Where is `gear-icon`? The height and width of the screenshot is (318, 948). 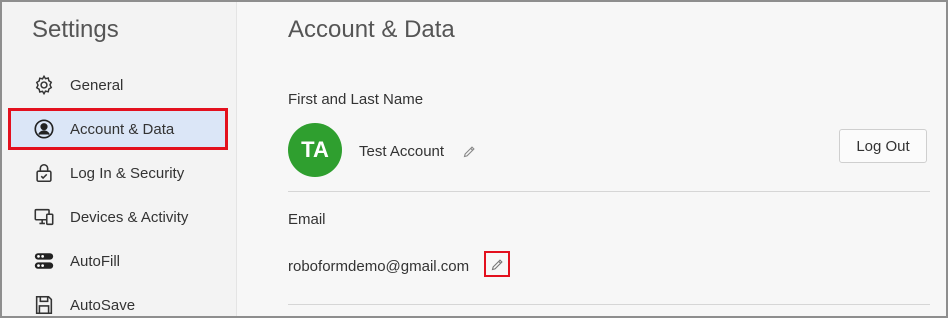
gear-icon is located at coordinates (44, 85).